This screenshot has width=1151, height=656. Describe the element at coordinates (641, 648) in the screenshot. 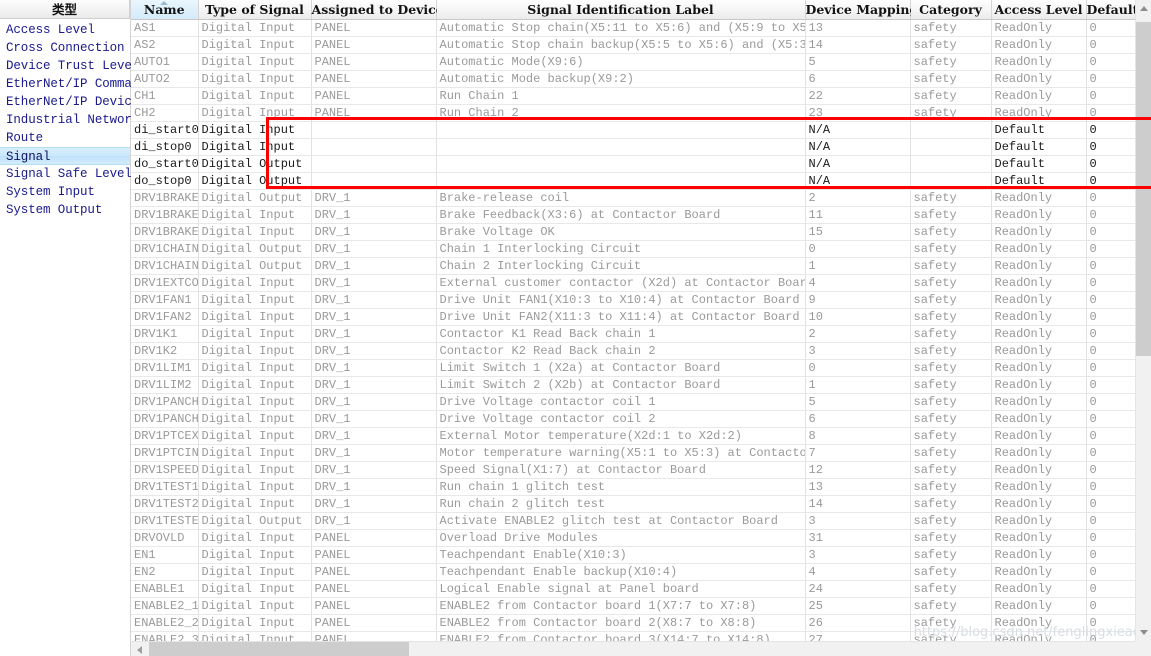

I see `horizontal-scrollbar` at that location.